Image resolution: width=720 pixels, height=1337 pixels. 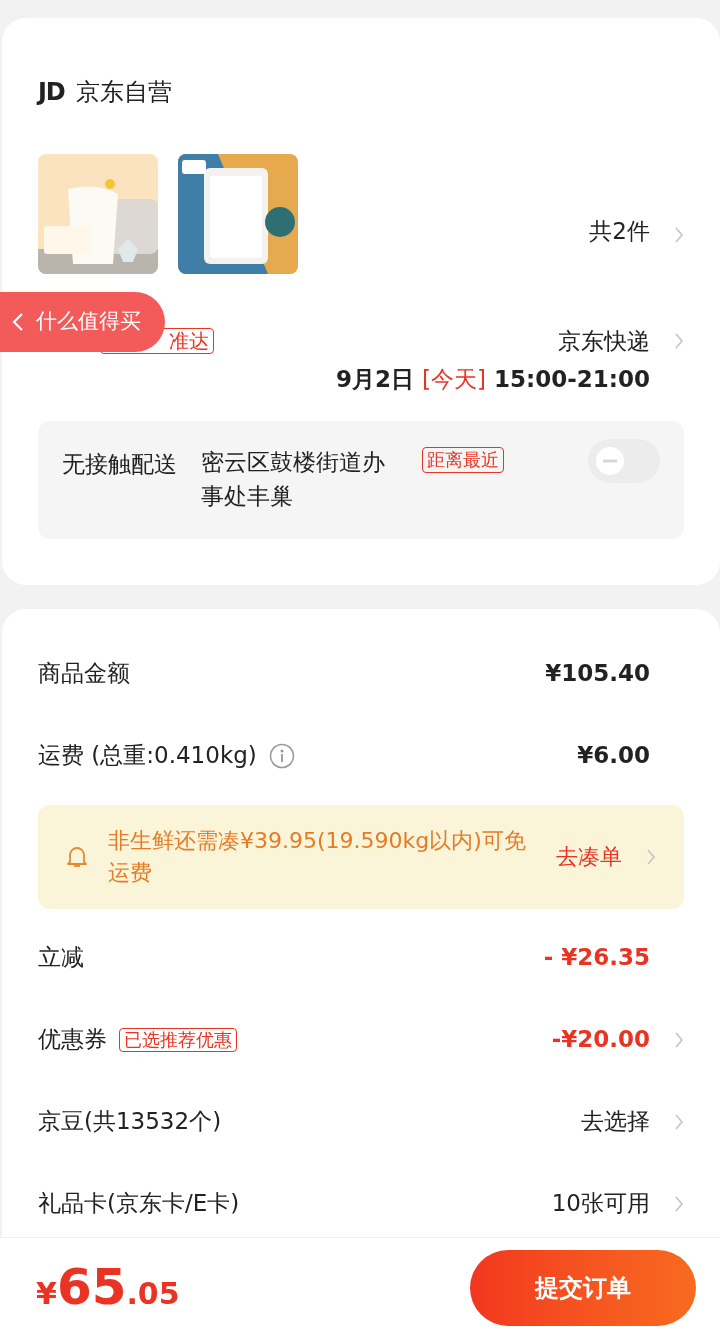 What do you see at coordinates (147, 756) in the screenshot?
I see `row-label: 运费 (总重:0.410kg)` at bounding box center [147, 756].